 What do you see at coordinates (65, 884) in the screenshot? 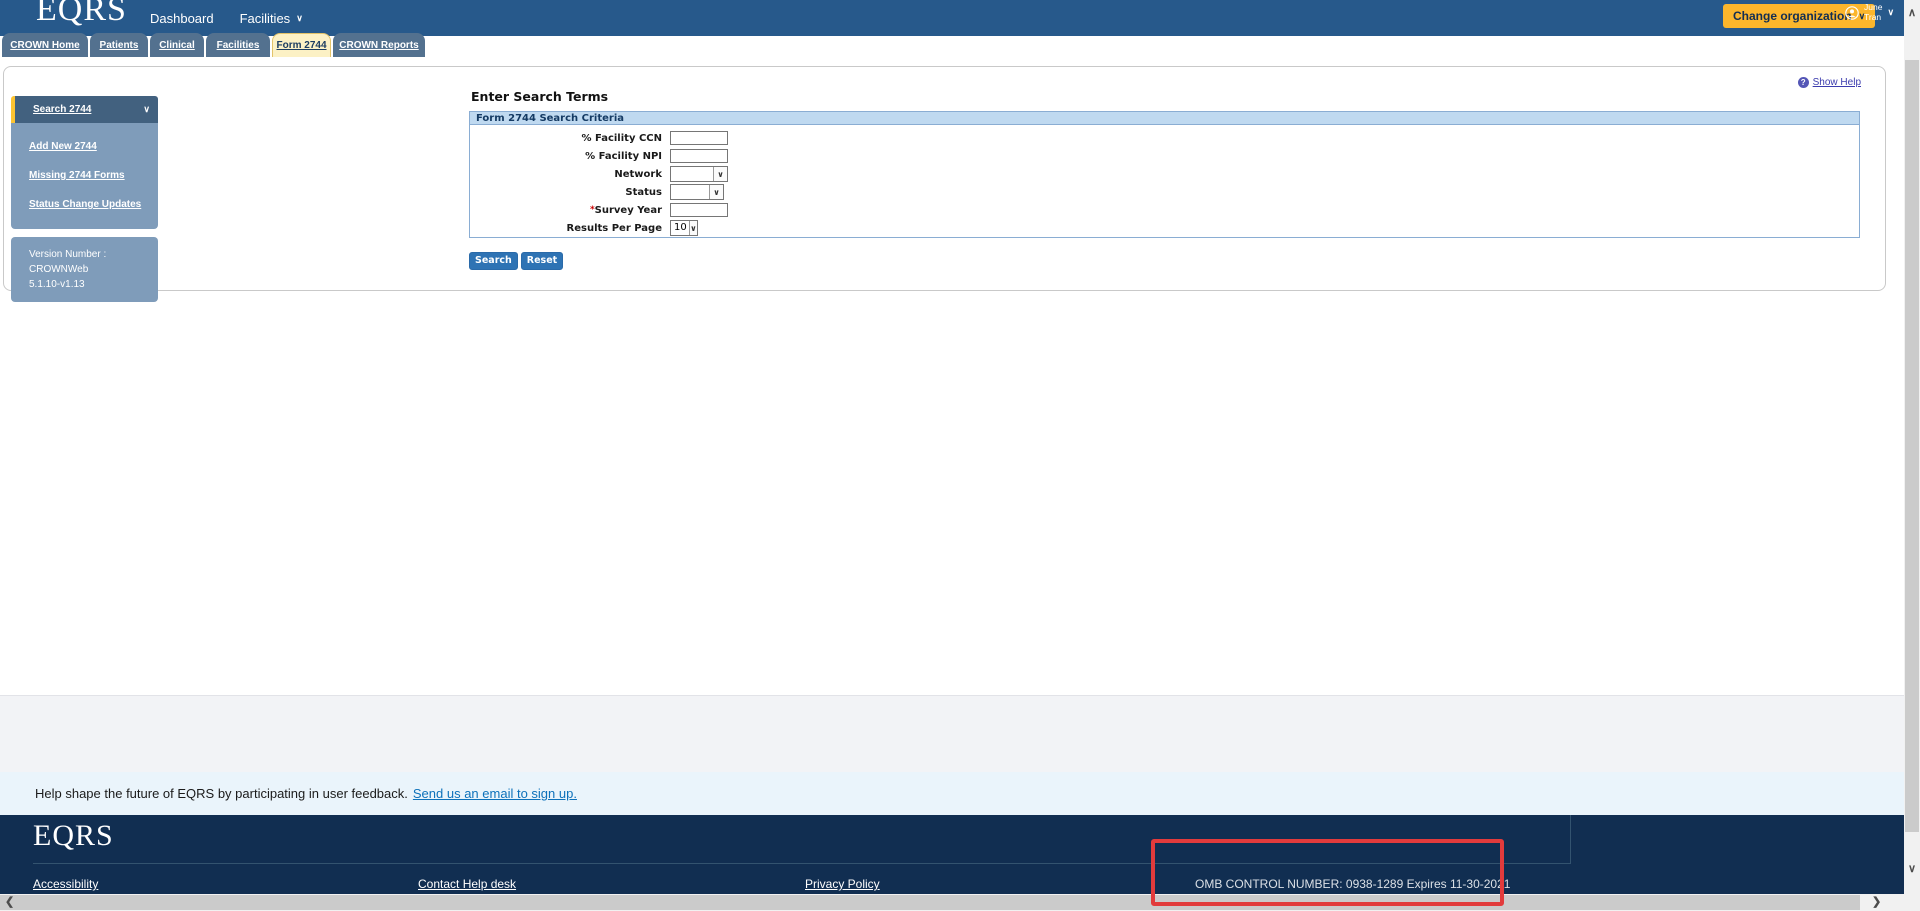
I see `footer-link-accessibility: Accessibility` at bounding box center [65, 884].